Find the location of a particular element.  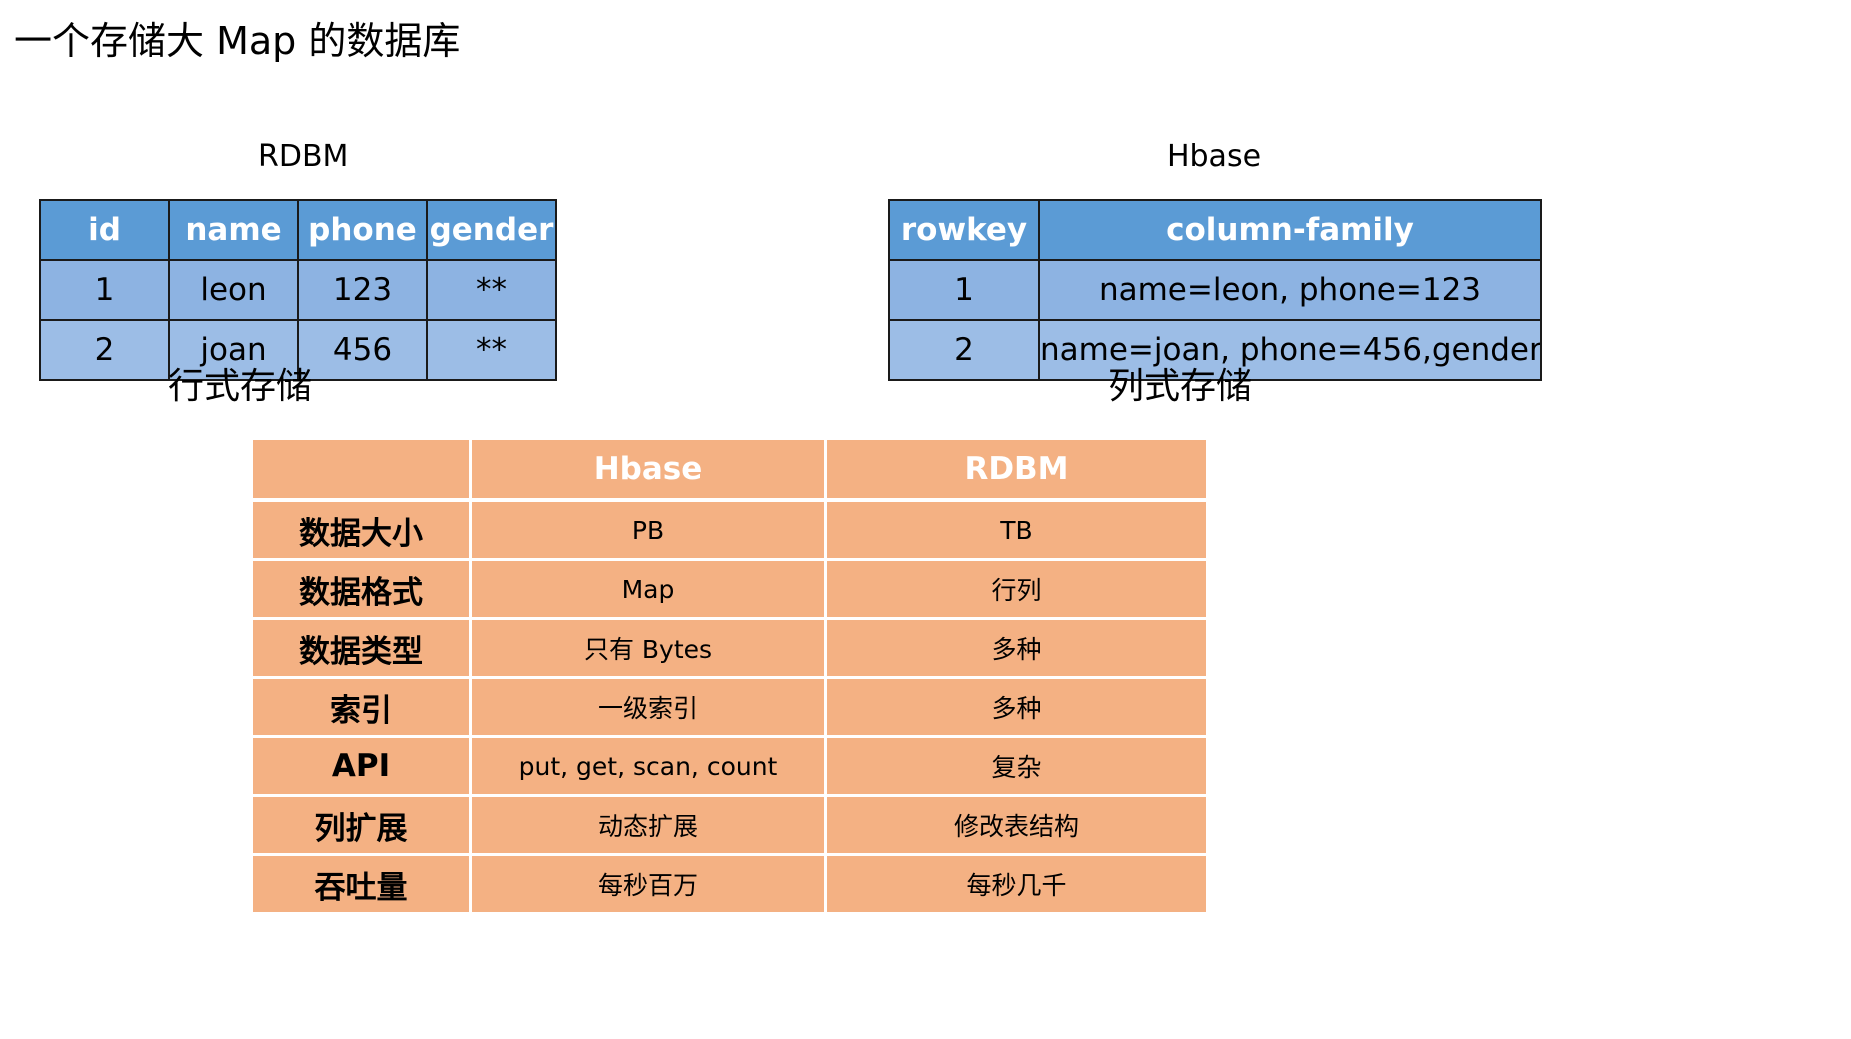

header-cell: phone is located at coordinates (362, 230).